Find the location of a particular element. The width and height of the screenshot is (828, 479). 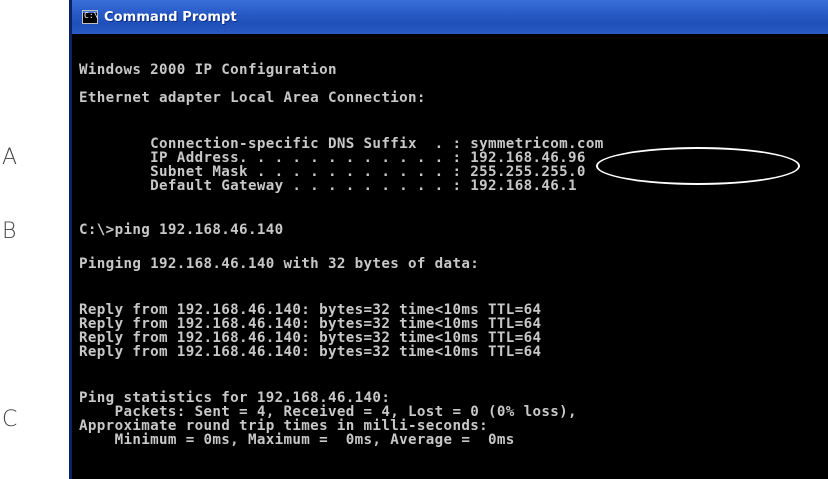

annotation-label-a: A is located at coordinates (10, 157).